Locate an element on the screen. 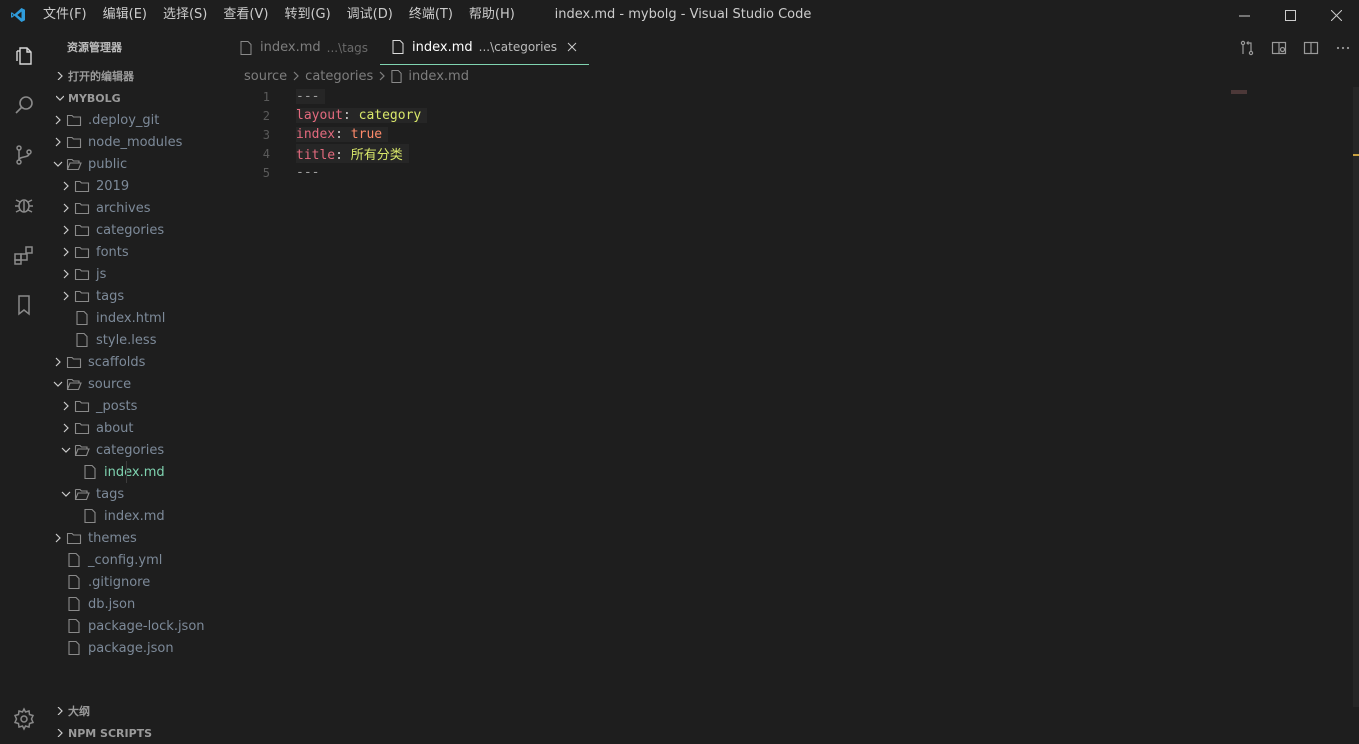 This screenshot has height=744, width=1359. outline-section: 大纲 is located at coordinates (138, 711).